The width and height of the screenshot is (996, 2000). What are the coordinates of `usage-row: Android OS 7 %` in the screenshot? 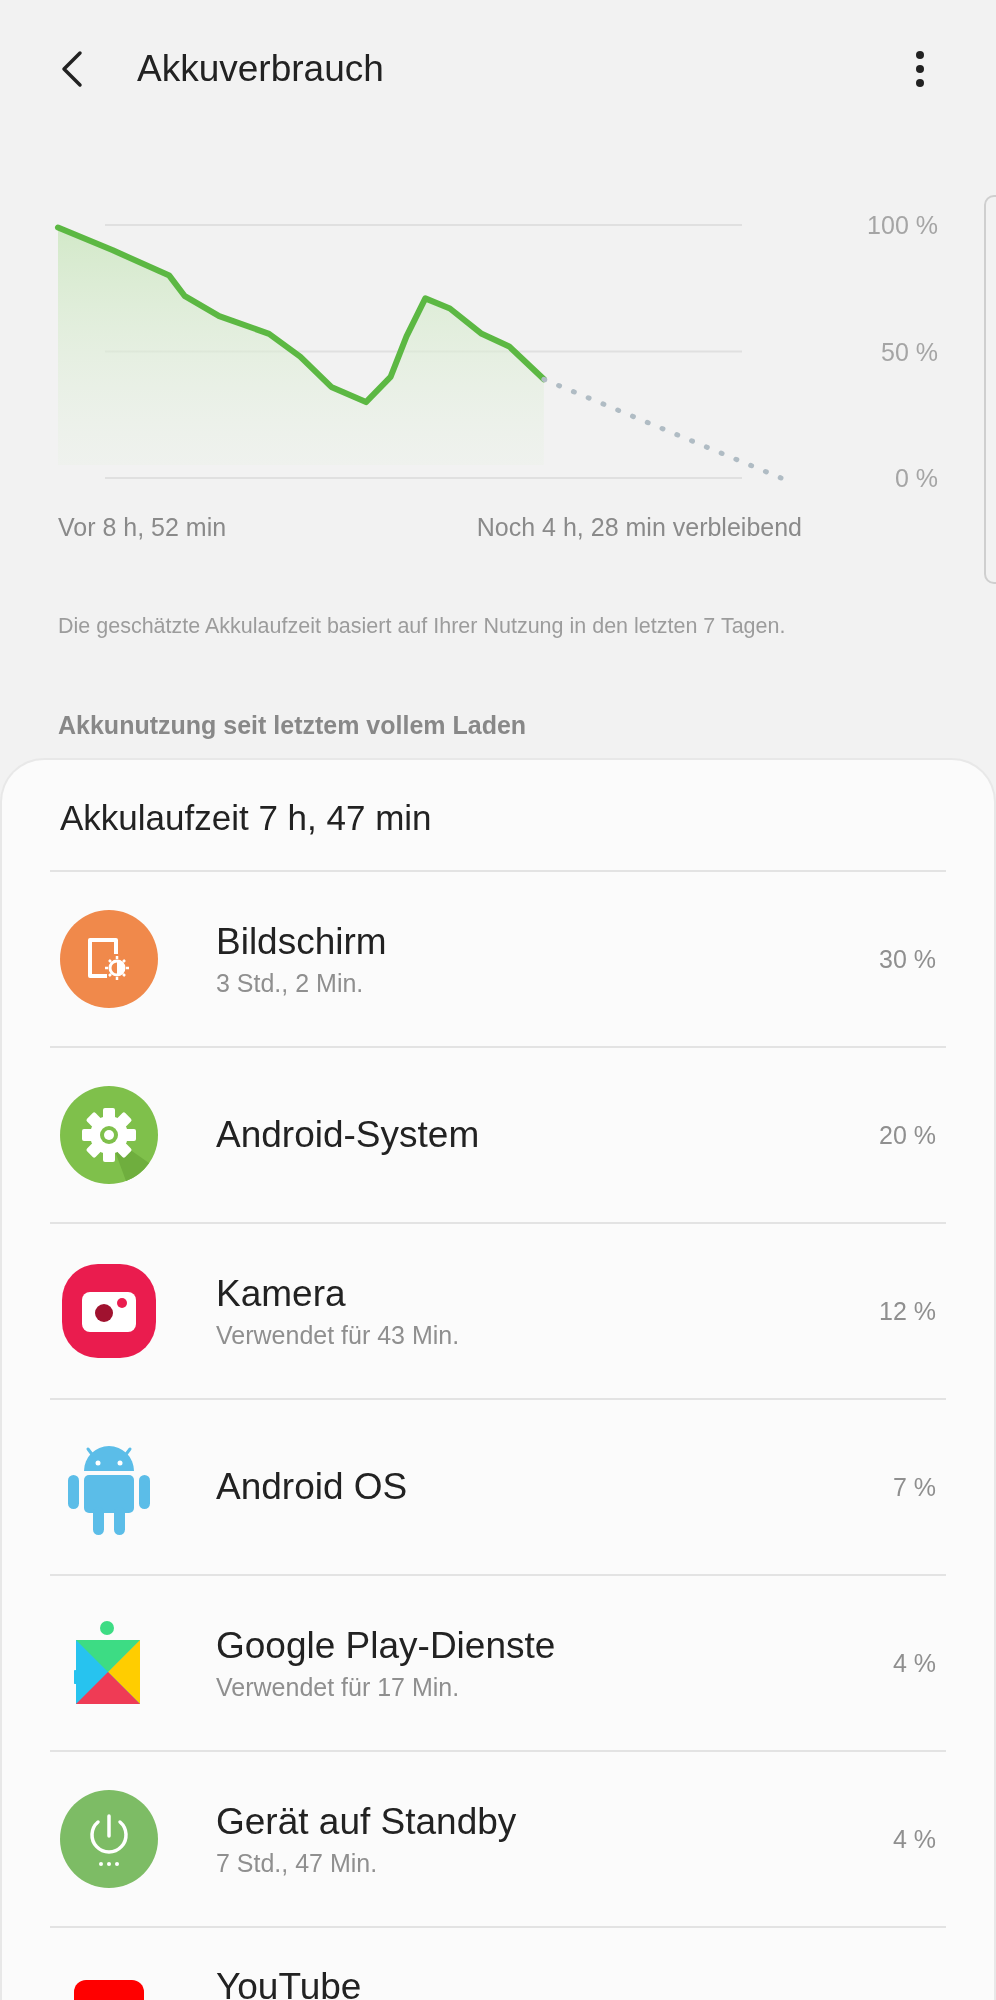 It's located at (498, 1488).